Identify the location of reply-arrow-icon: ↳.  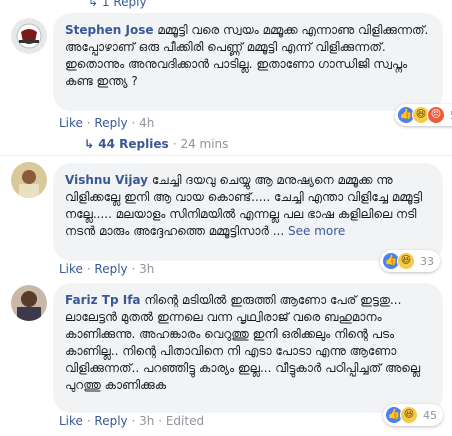
(89, 144).